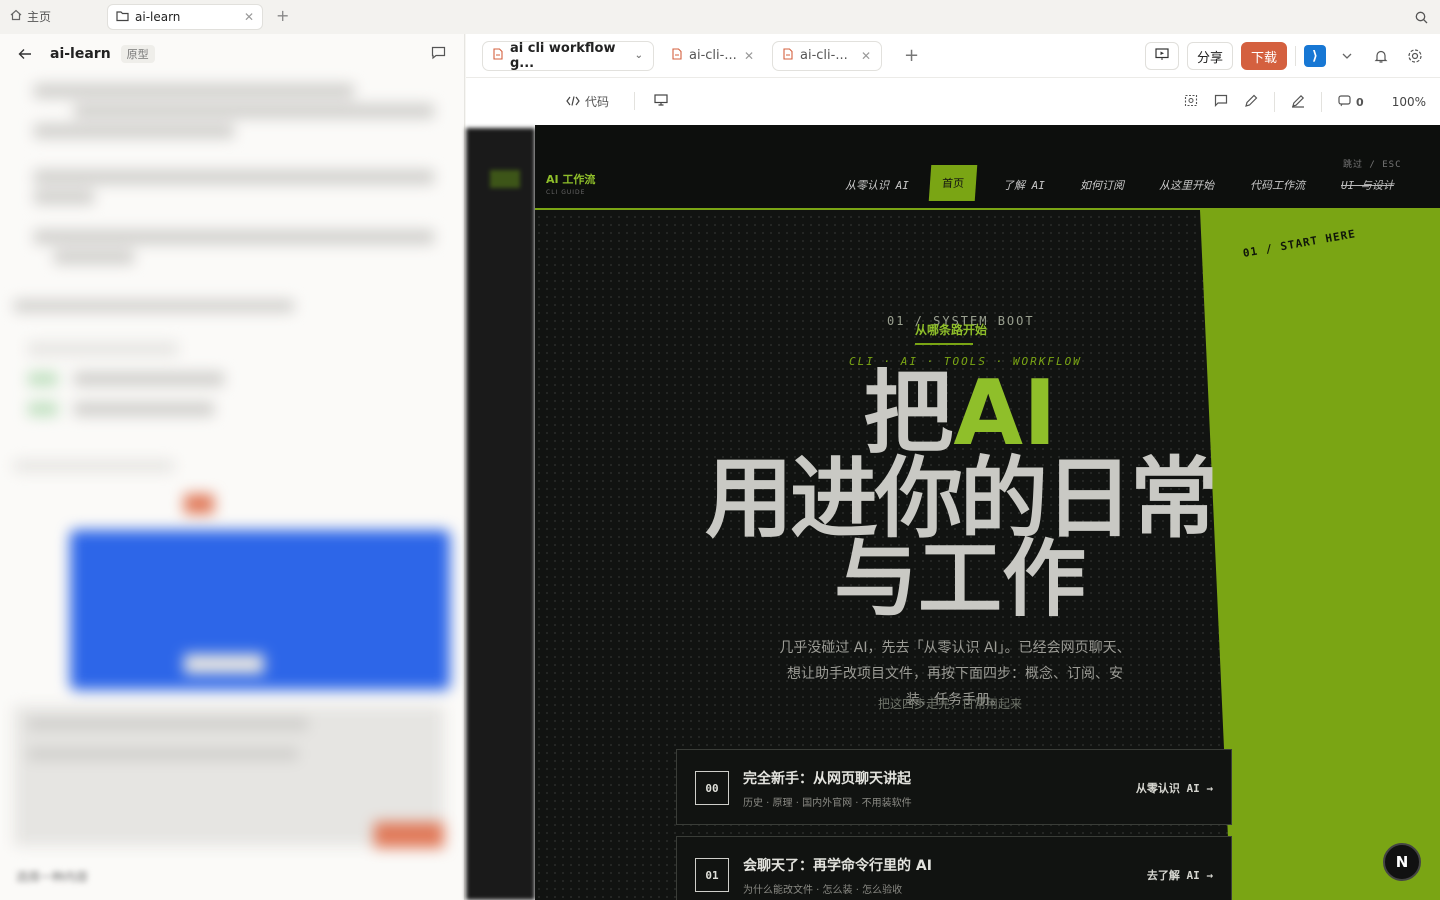  I want to click on header-actions: 分享 下载 ⟩, so click(1286, 56).